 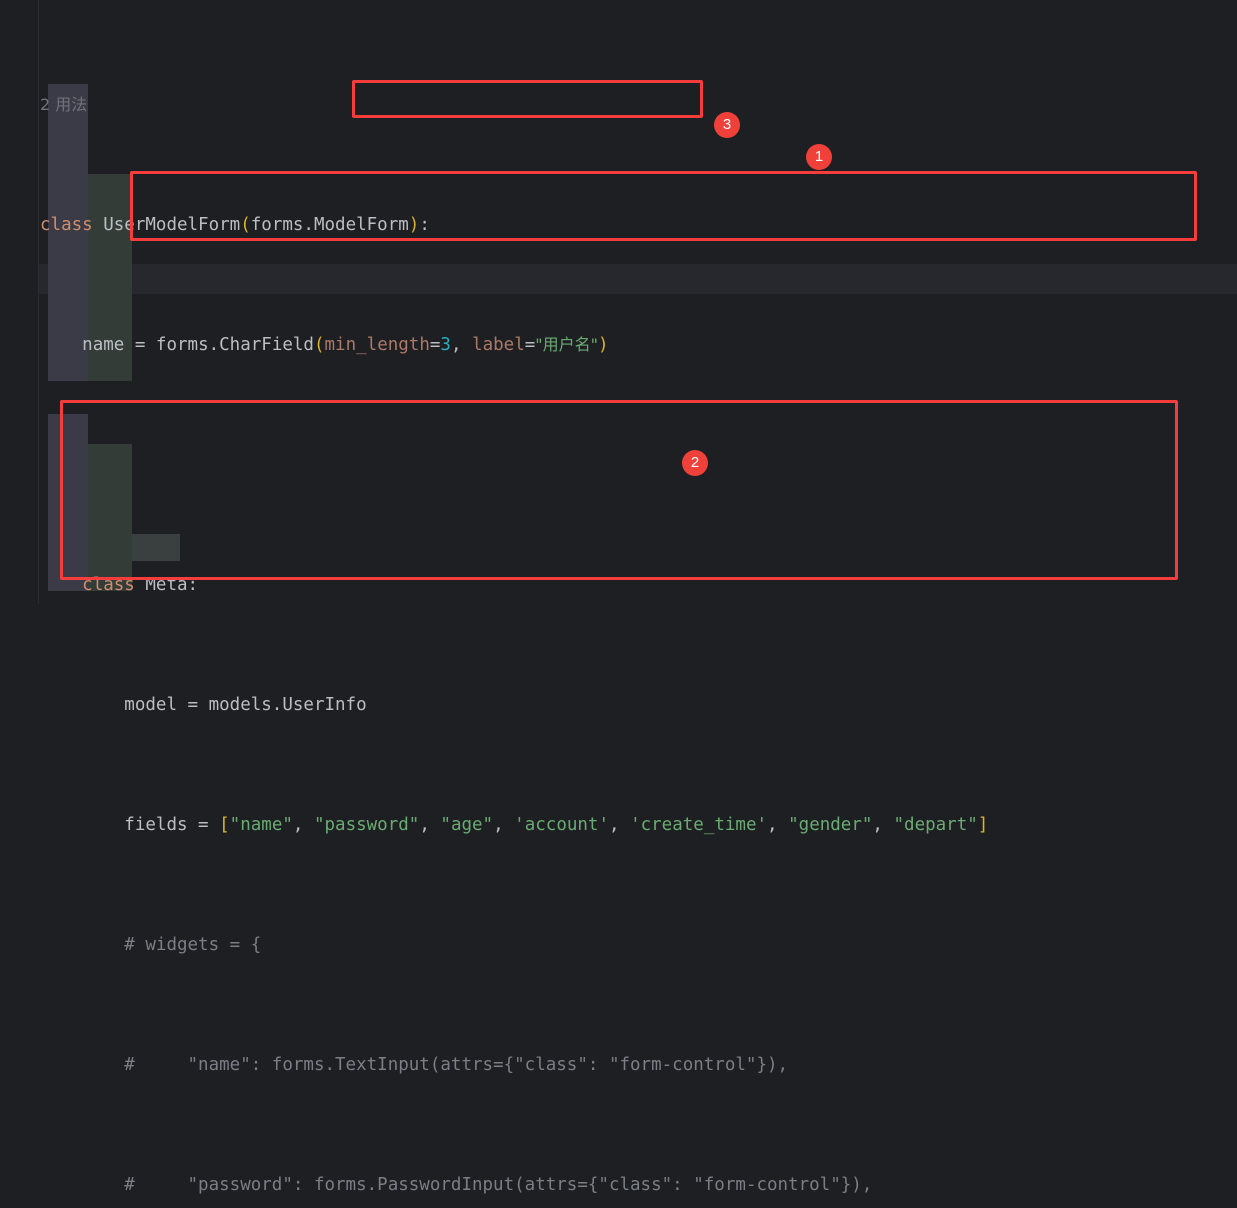 What do you see at coordinates (108, 585) in the screenshot?
I see `keyword-class-meta: class` at bounding box center [108, 585].